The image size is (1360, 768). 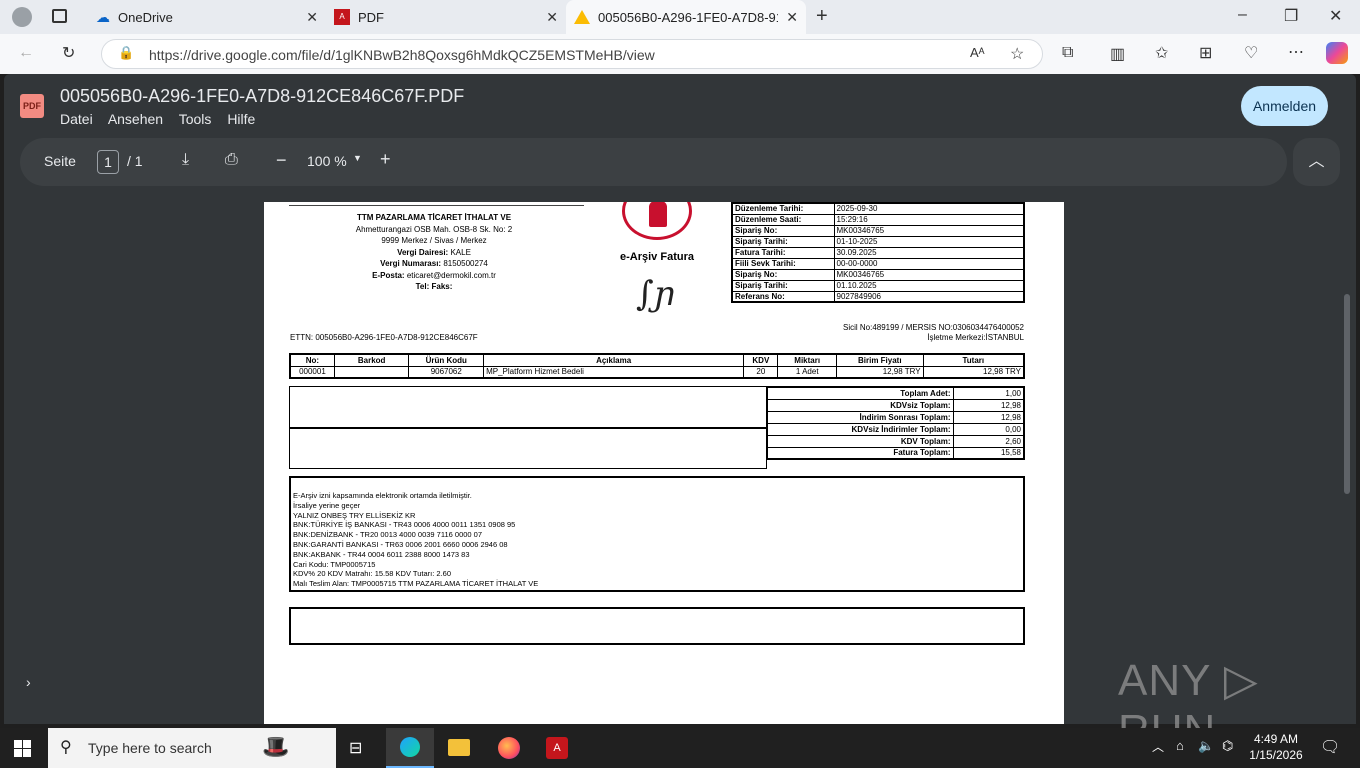 I want to click on pdf-file-icon: PDF, so click(x=32, y=106).